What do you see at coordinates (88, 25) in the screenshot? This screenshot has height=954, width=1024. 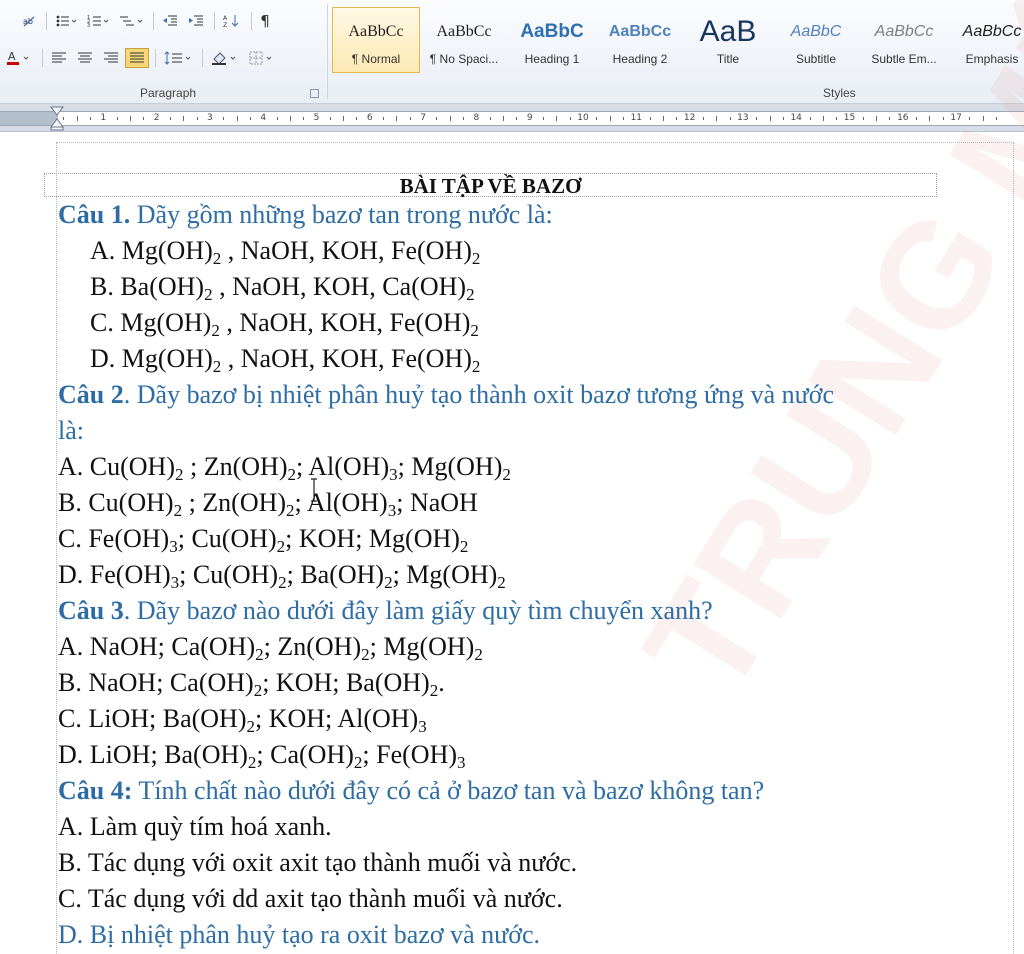 I see `svg-text: 3` at bounding box center [88, 25].